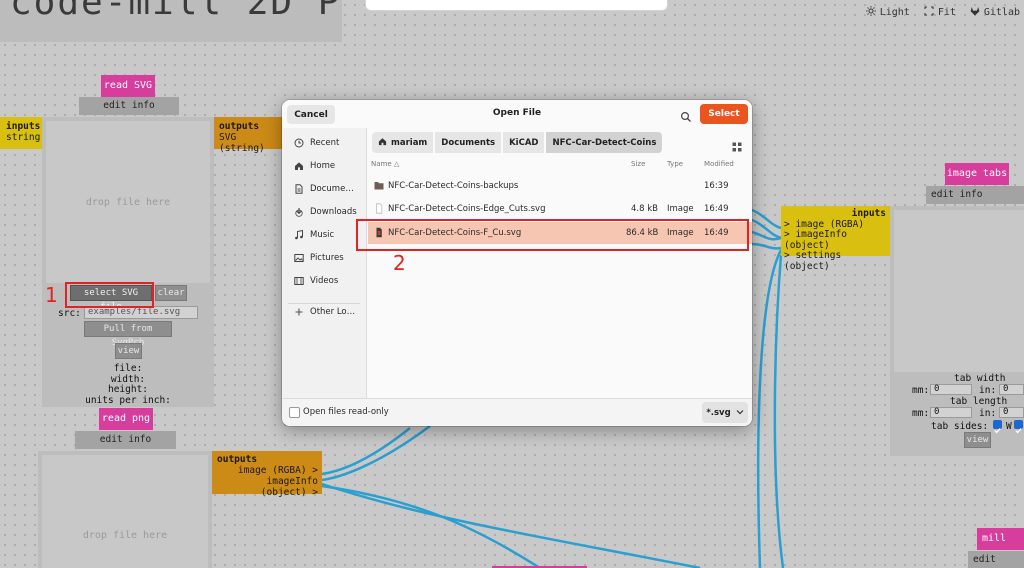 The image size is (1024, 568). What do you see at coordinates (299, 281) in the screenshot?
I see `video-icon` at bounding box center [299, 281].